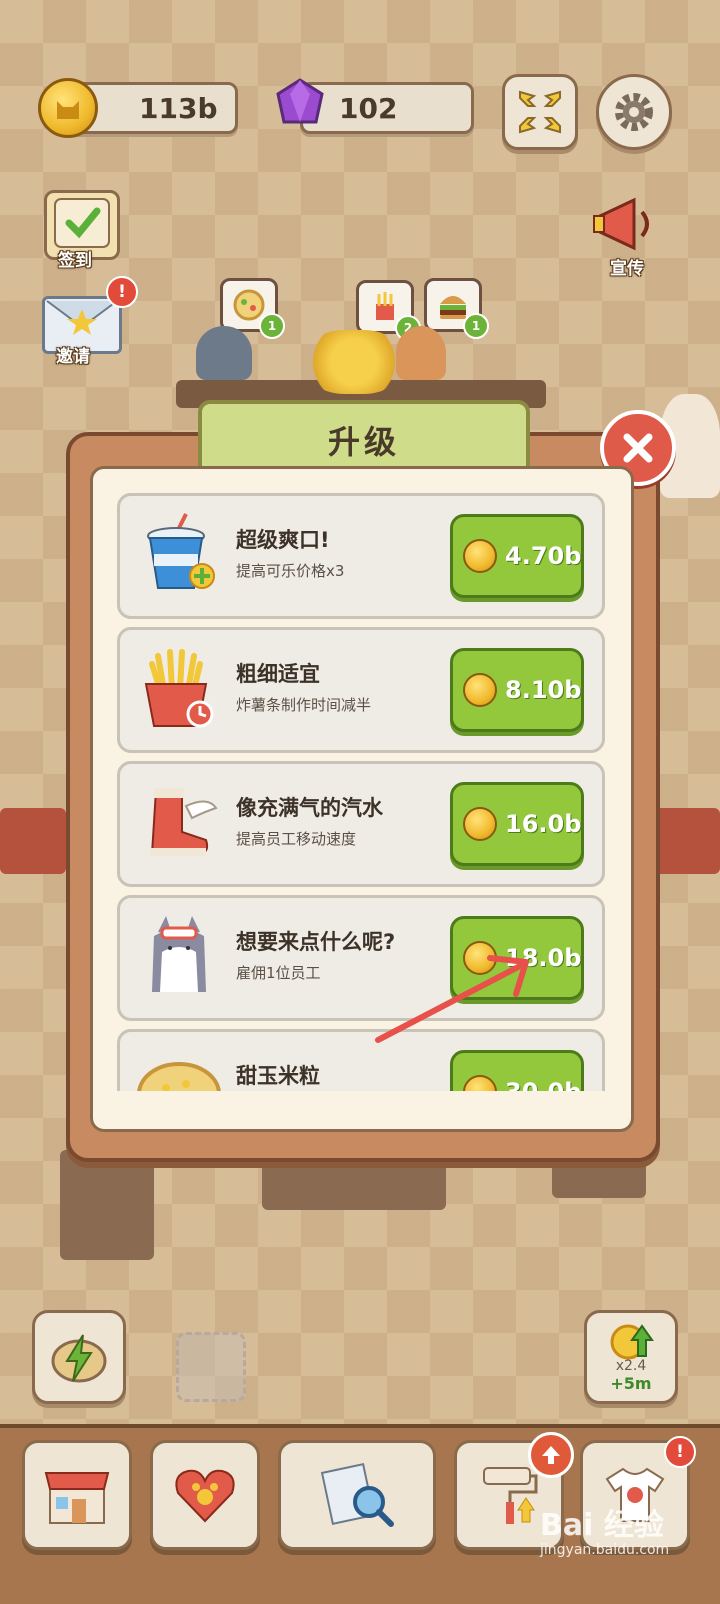 This screenshot has height=1604, width=720. I want to click on left-wall, so click(33, 841).